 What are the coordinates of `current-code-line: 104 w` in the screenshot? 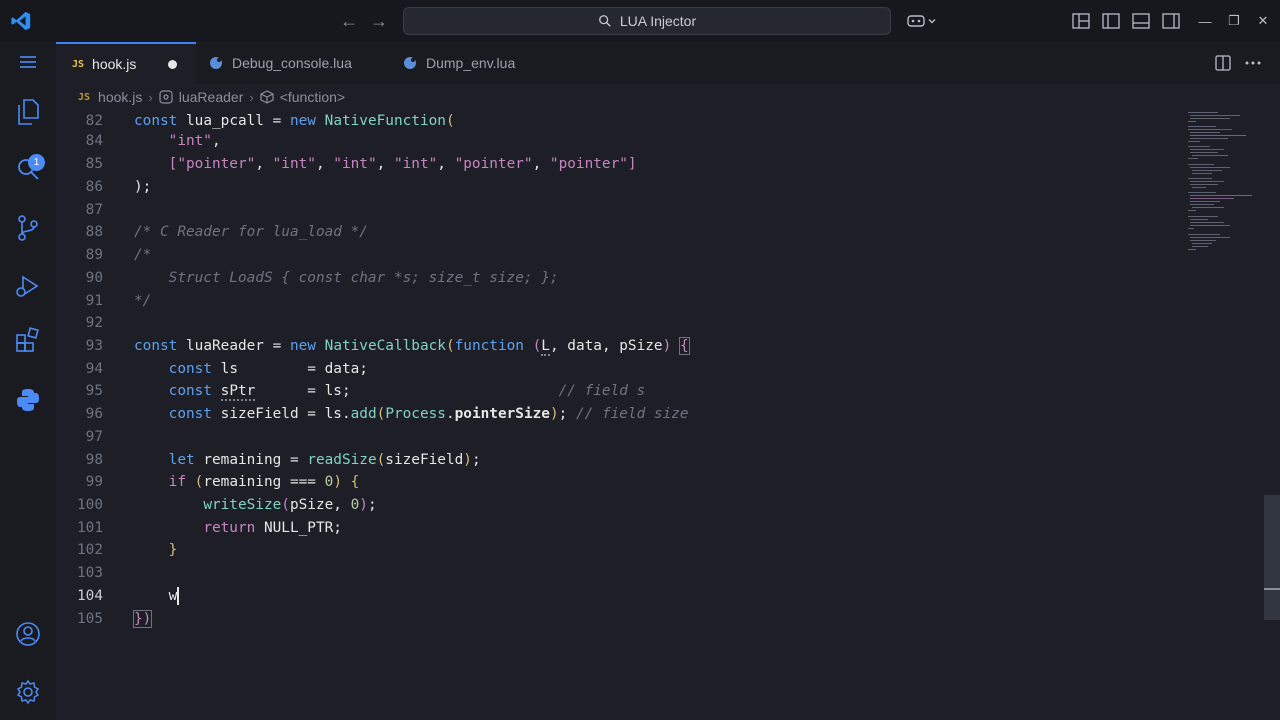 It's located at (621, 596).